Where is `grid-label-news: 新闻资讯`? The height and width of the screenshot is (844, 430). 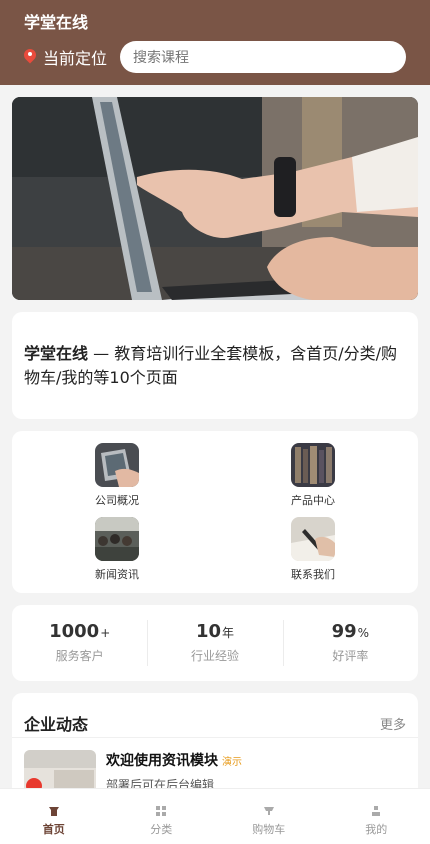
grid-label-news: 新闻资讯 is located at coordinates (117, 574).